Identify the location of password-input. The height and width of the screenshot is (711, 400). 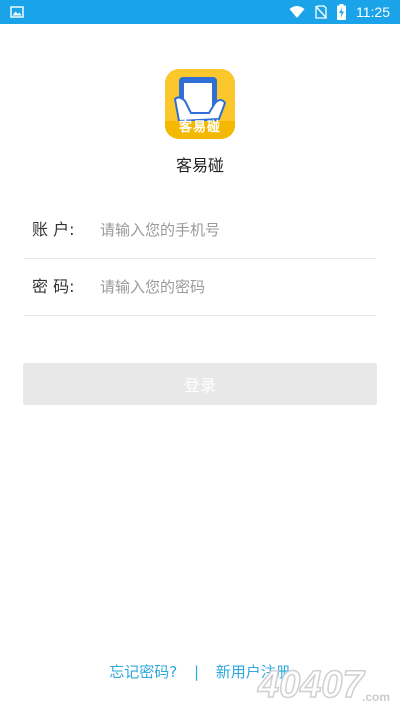
(235, 287).